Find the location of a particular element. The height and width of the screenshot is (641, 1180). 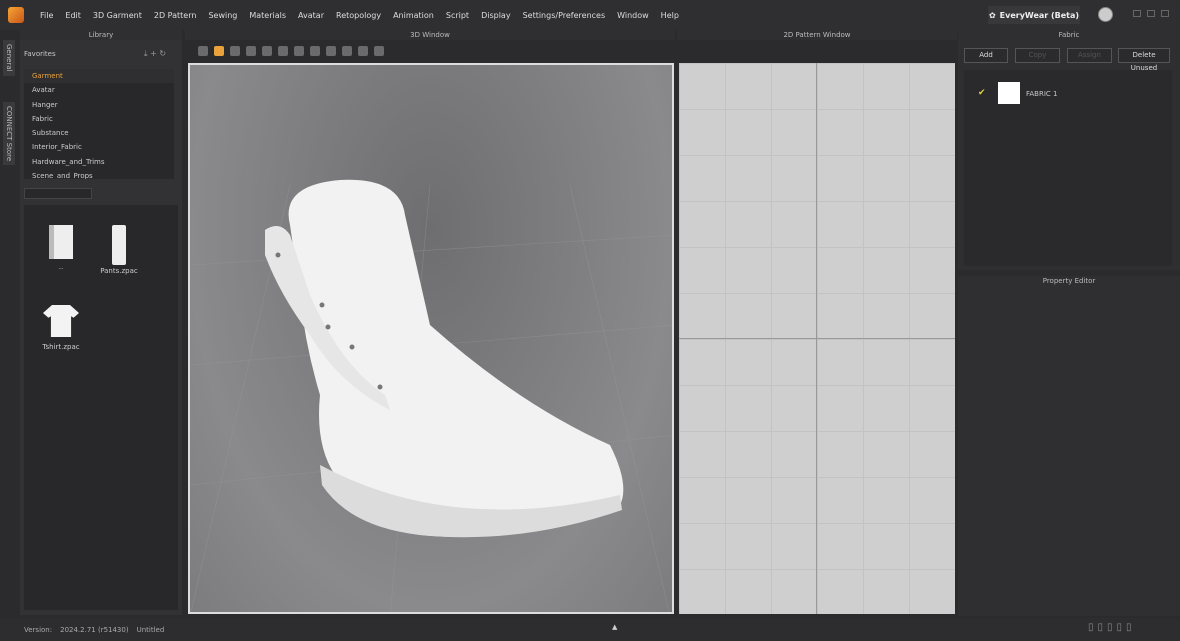

user-avatar is located at coordinates (1105, 14).